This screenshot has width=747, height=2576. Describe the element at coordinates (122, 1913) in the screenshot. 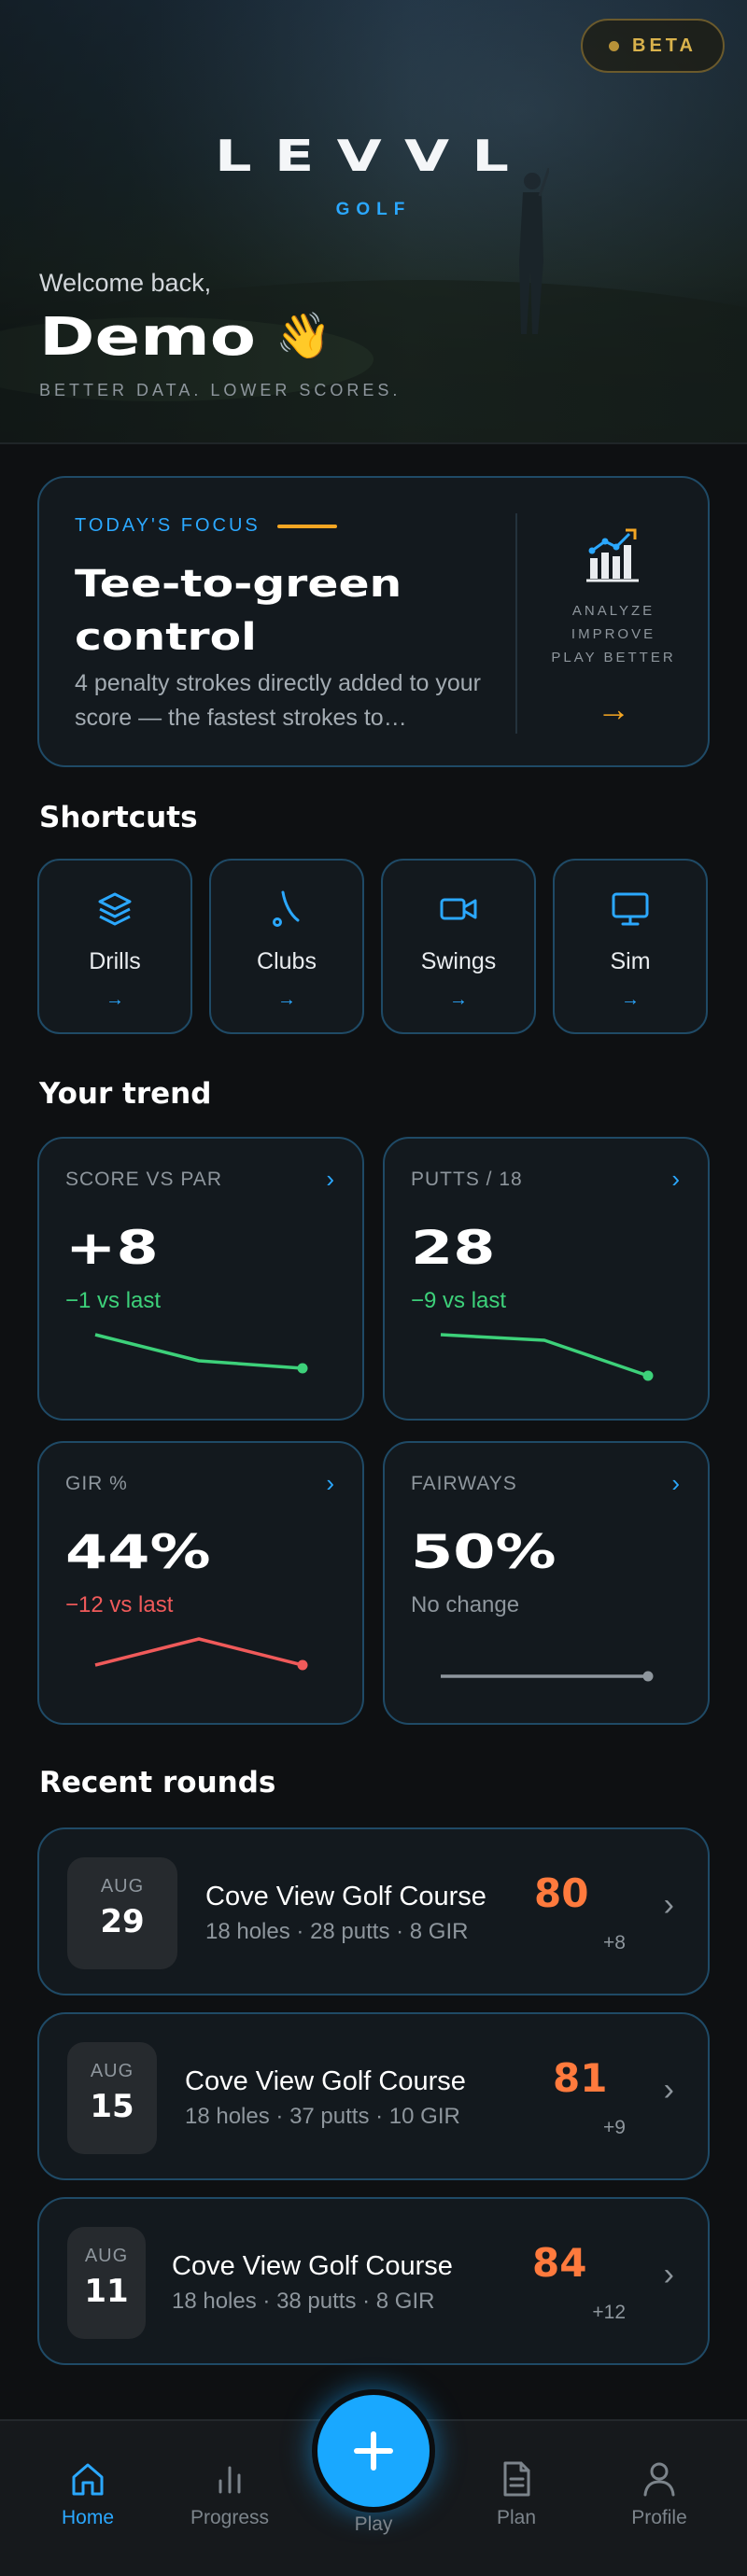

I see `round-date-tile: AUG 29` at that location.